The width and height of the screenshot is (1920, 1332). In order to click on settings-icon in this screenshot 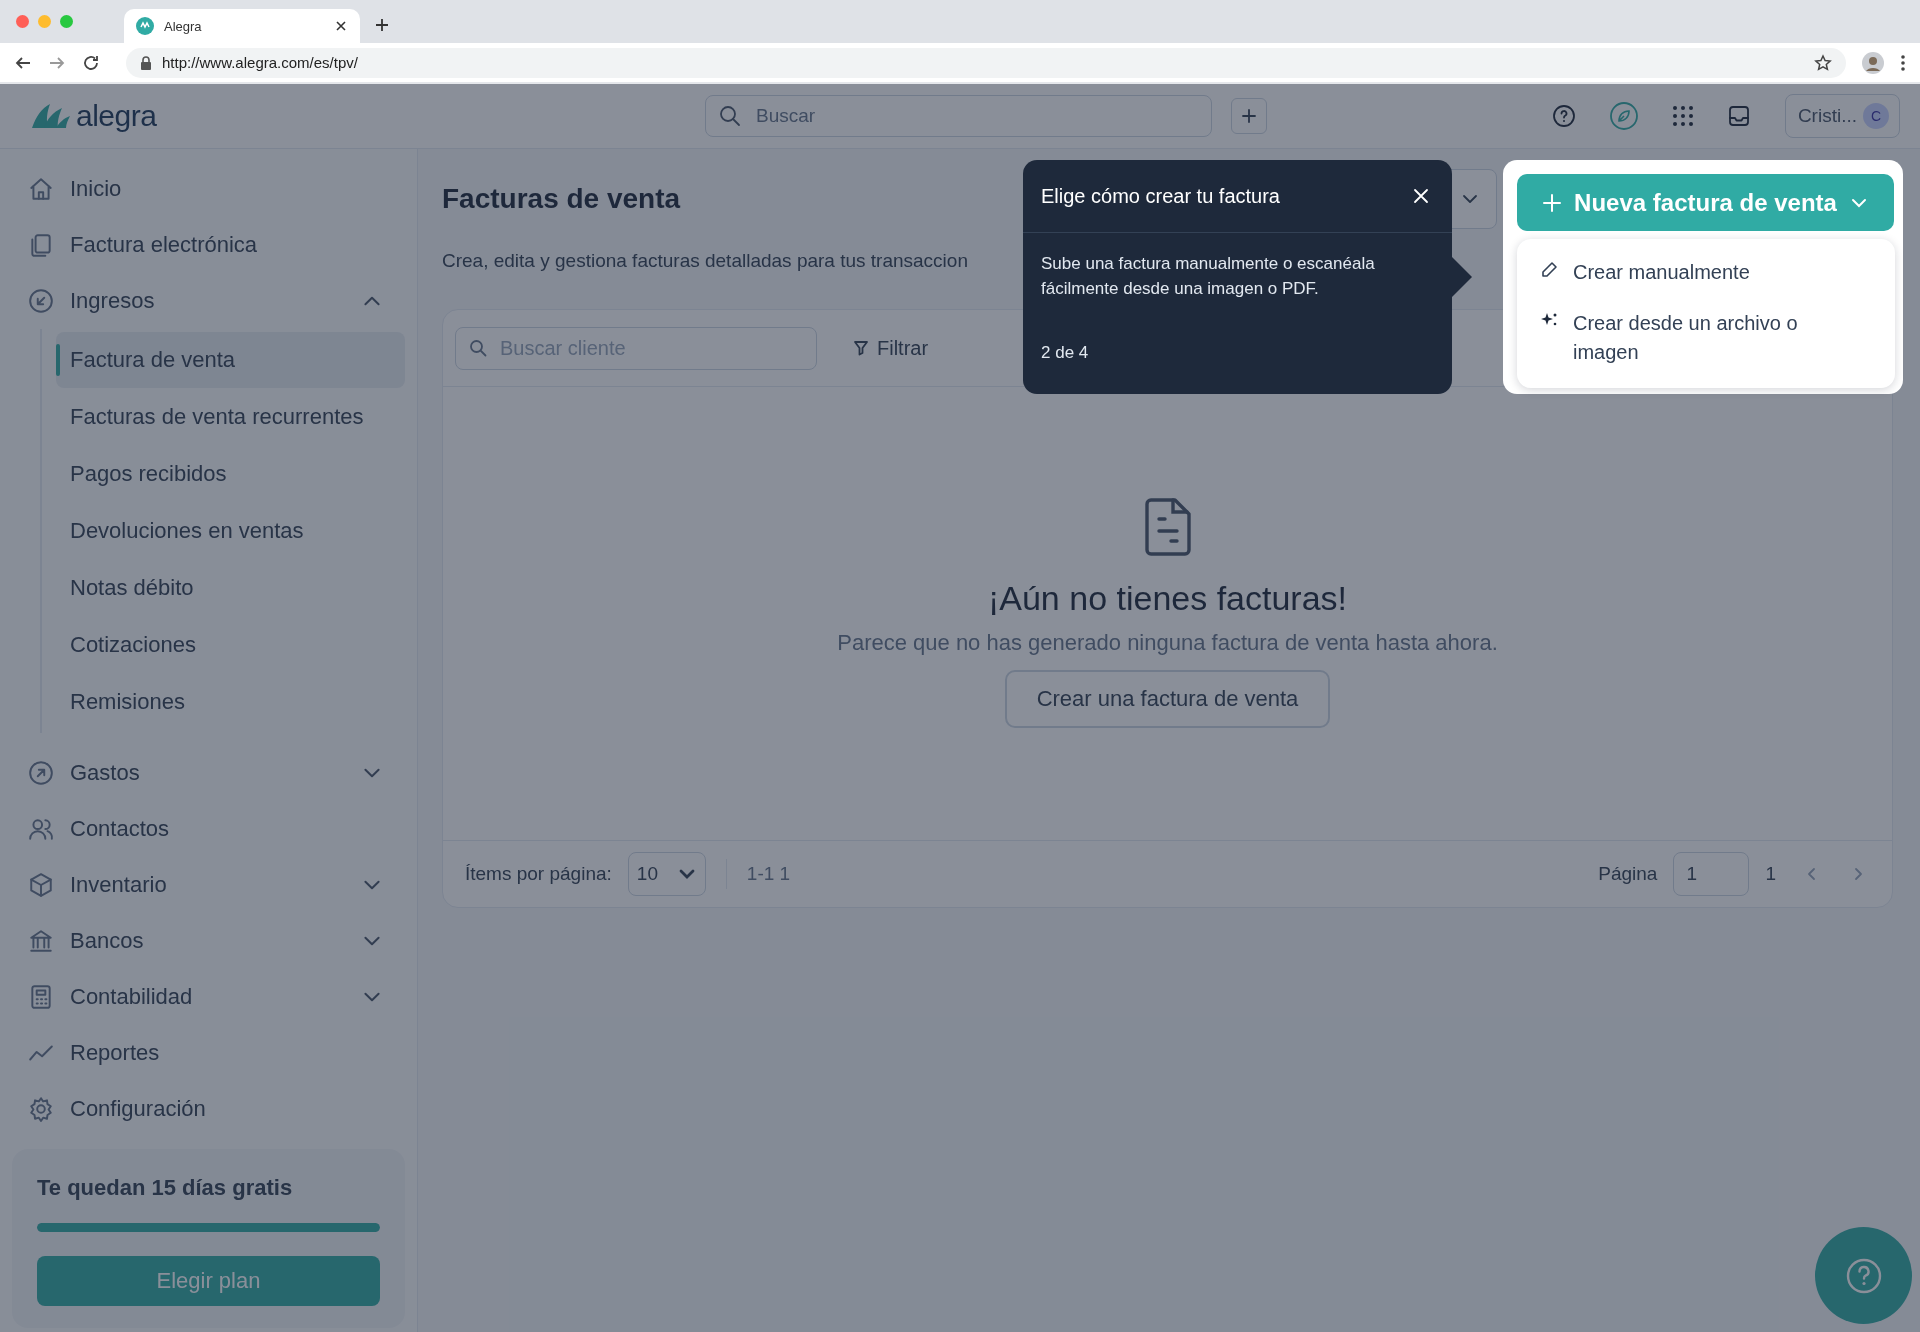, I will do `click(41, 1109)`.